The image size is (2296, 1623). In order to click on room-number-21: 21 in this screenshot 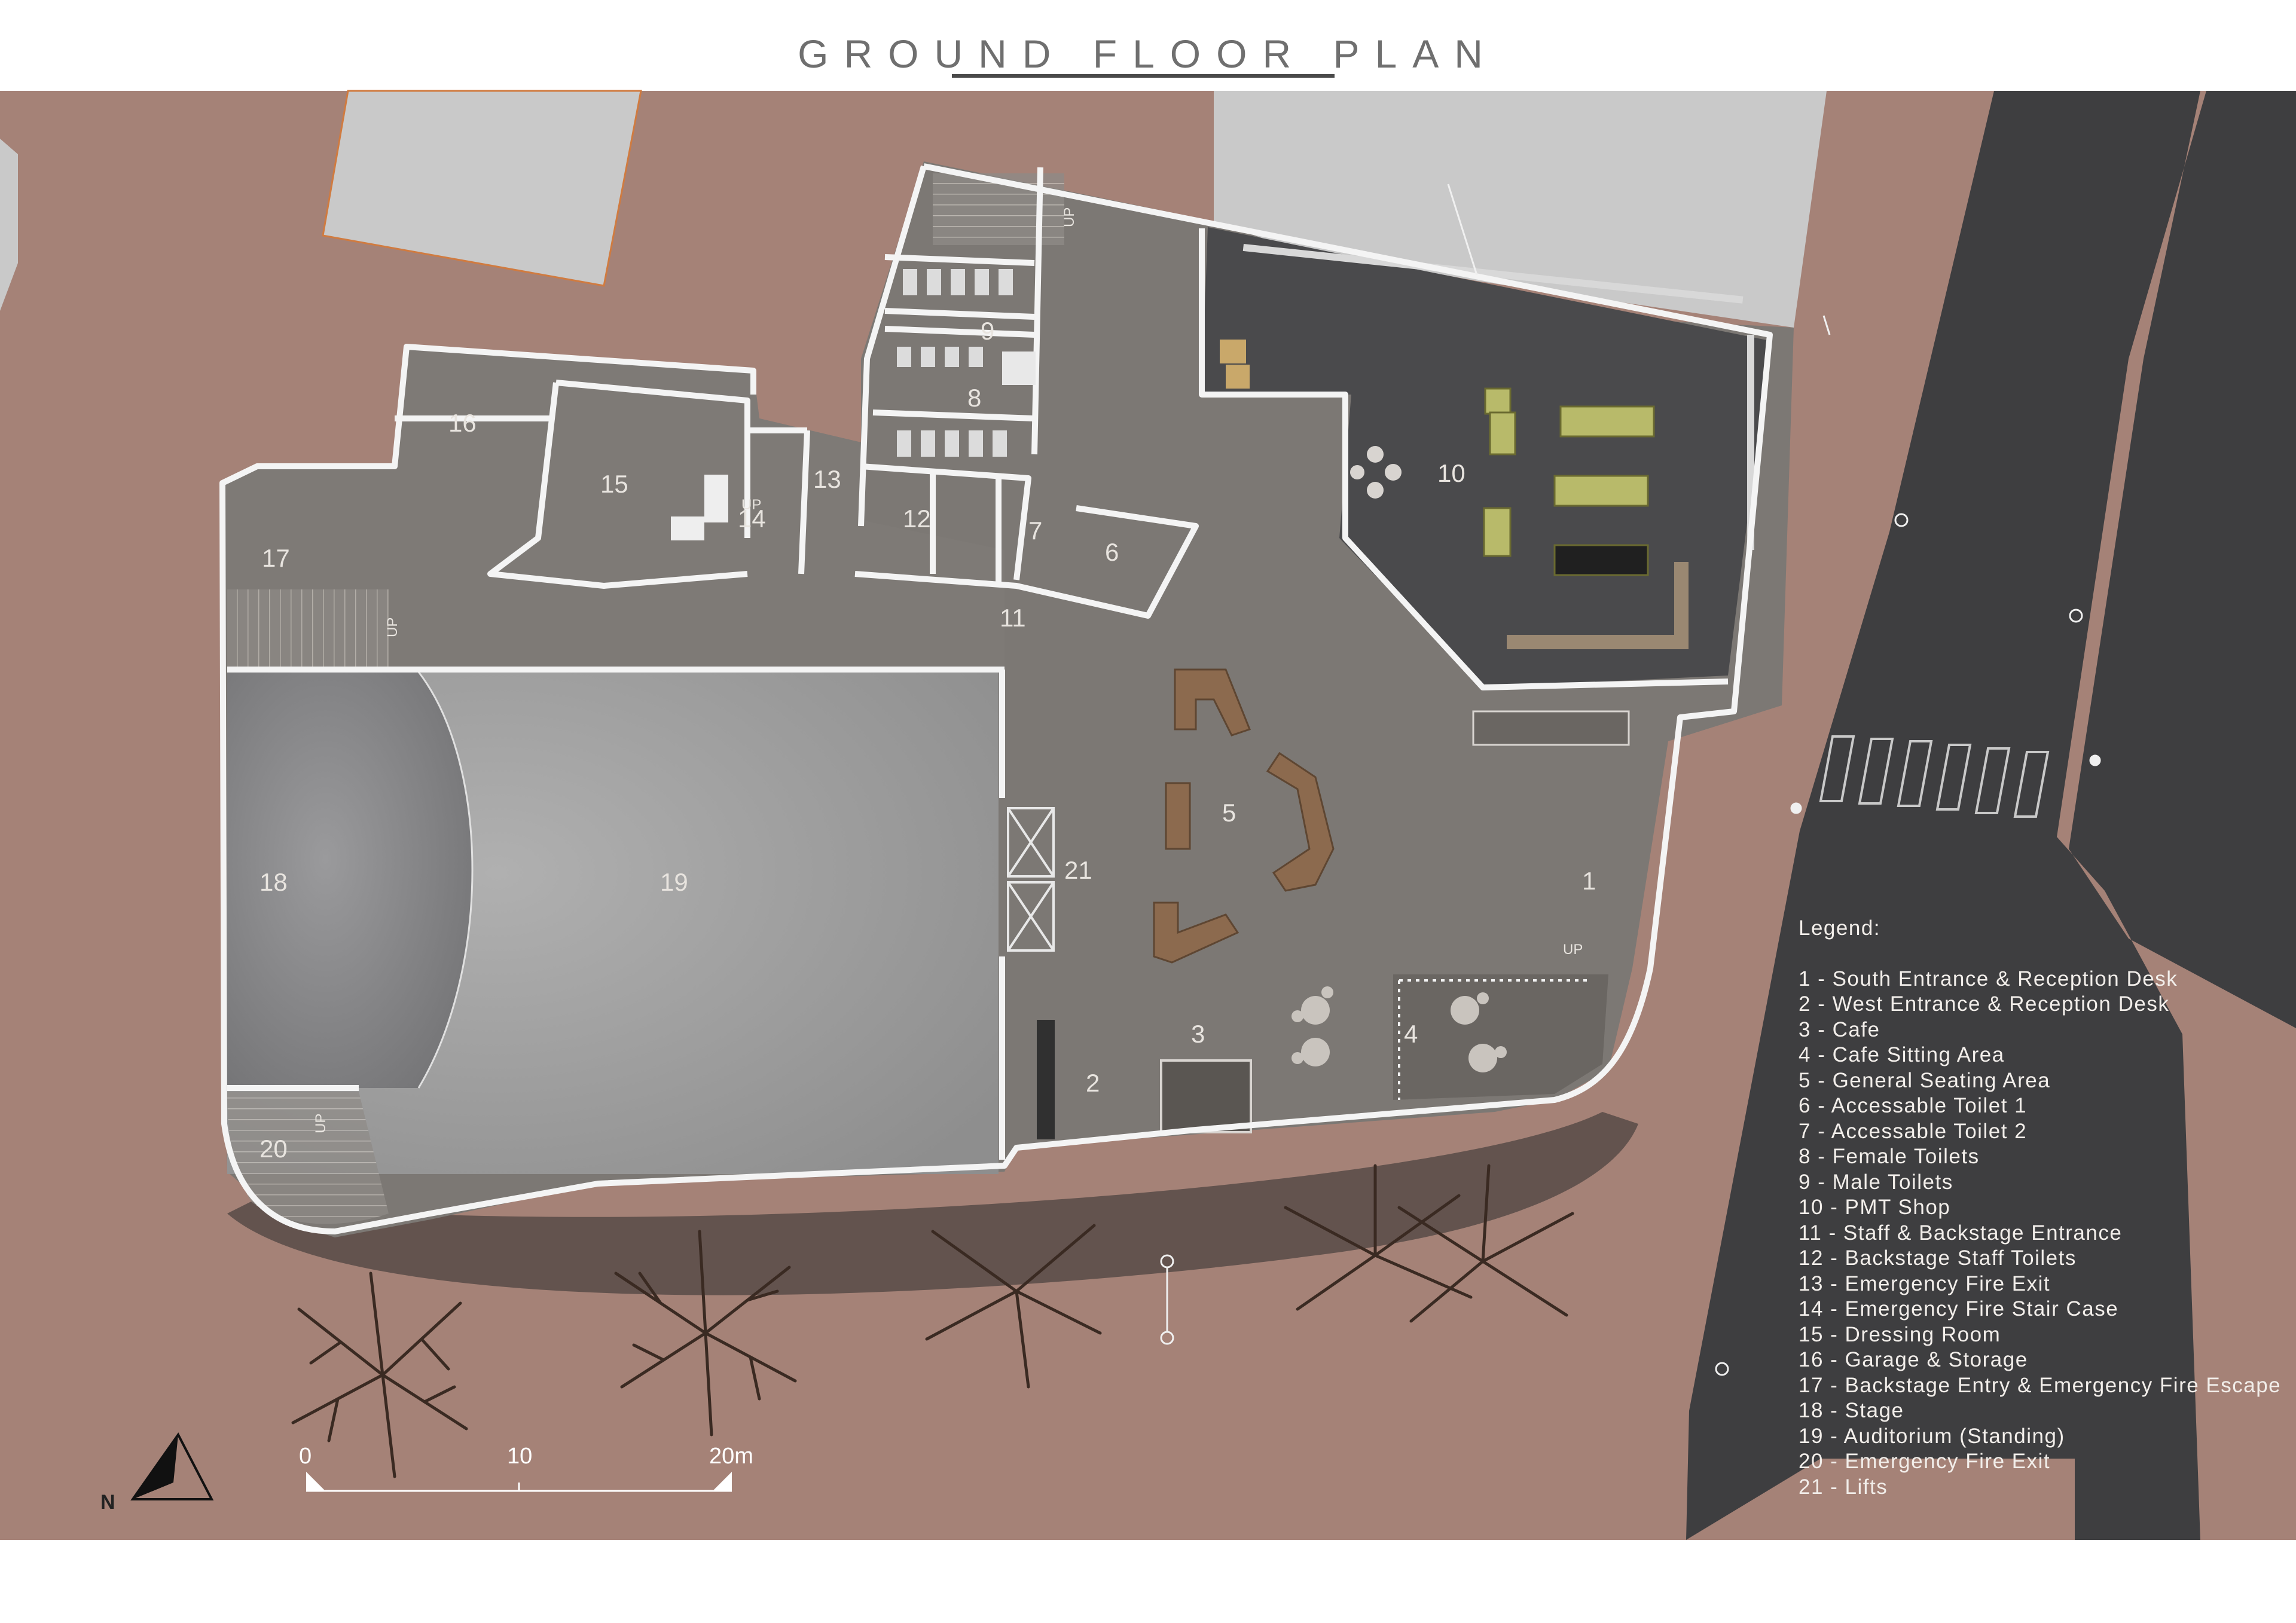, I will do `click(1078, 870)`.